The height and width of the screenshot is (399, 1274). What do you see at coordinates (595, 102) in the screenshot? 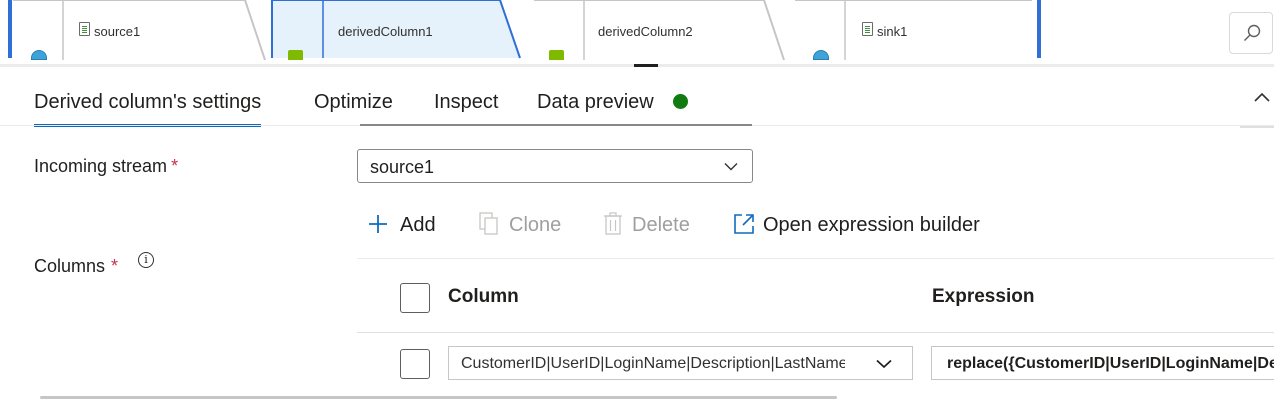
I see `tab-data-preview: Data preview` at bounding box center [595, 102].